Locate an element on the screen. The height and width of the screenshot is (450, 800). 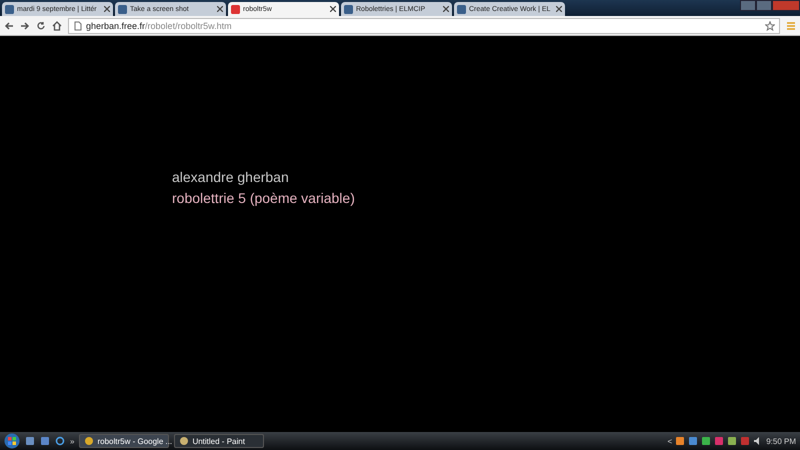
clock: 9:50 PM is located at coordinates (781, 441).